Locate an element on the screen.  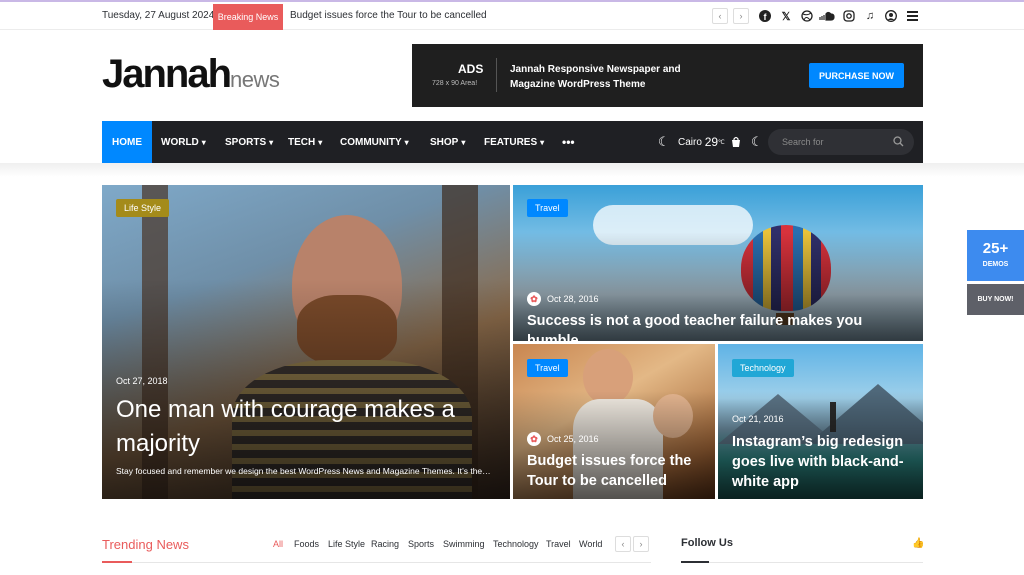
tag-technology: Technology is located at coordinates (763, 368).